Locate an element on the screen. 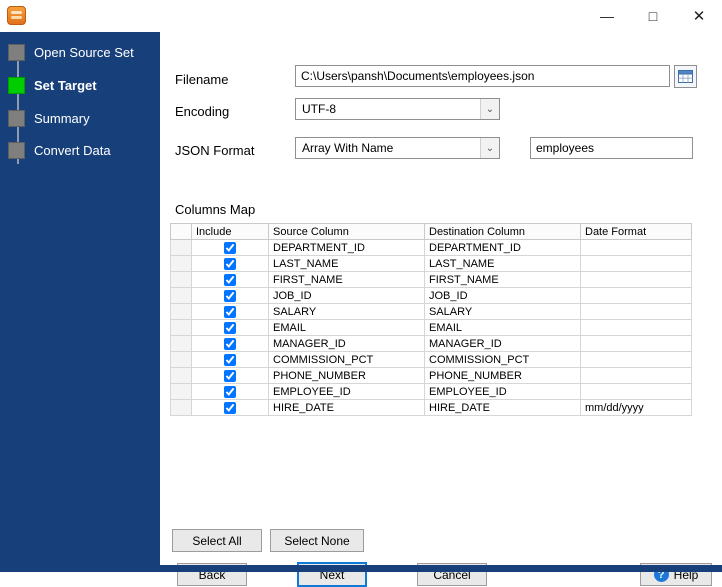 Image resolution: width=722 pixels, height=587 pixels. table-row: JOB_ID JOB_ID is located at coordinates (431, 295).